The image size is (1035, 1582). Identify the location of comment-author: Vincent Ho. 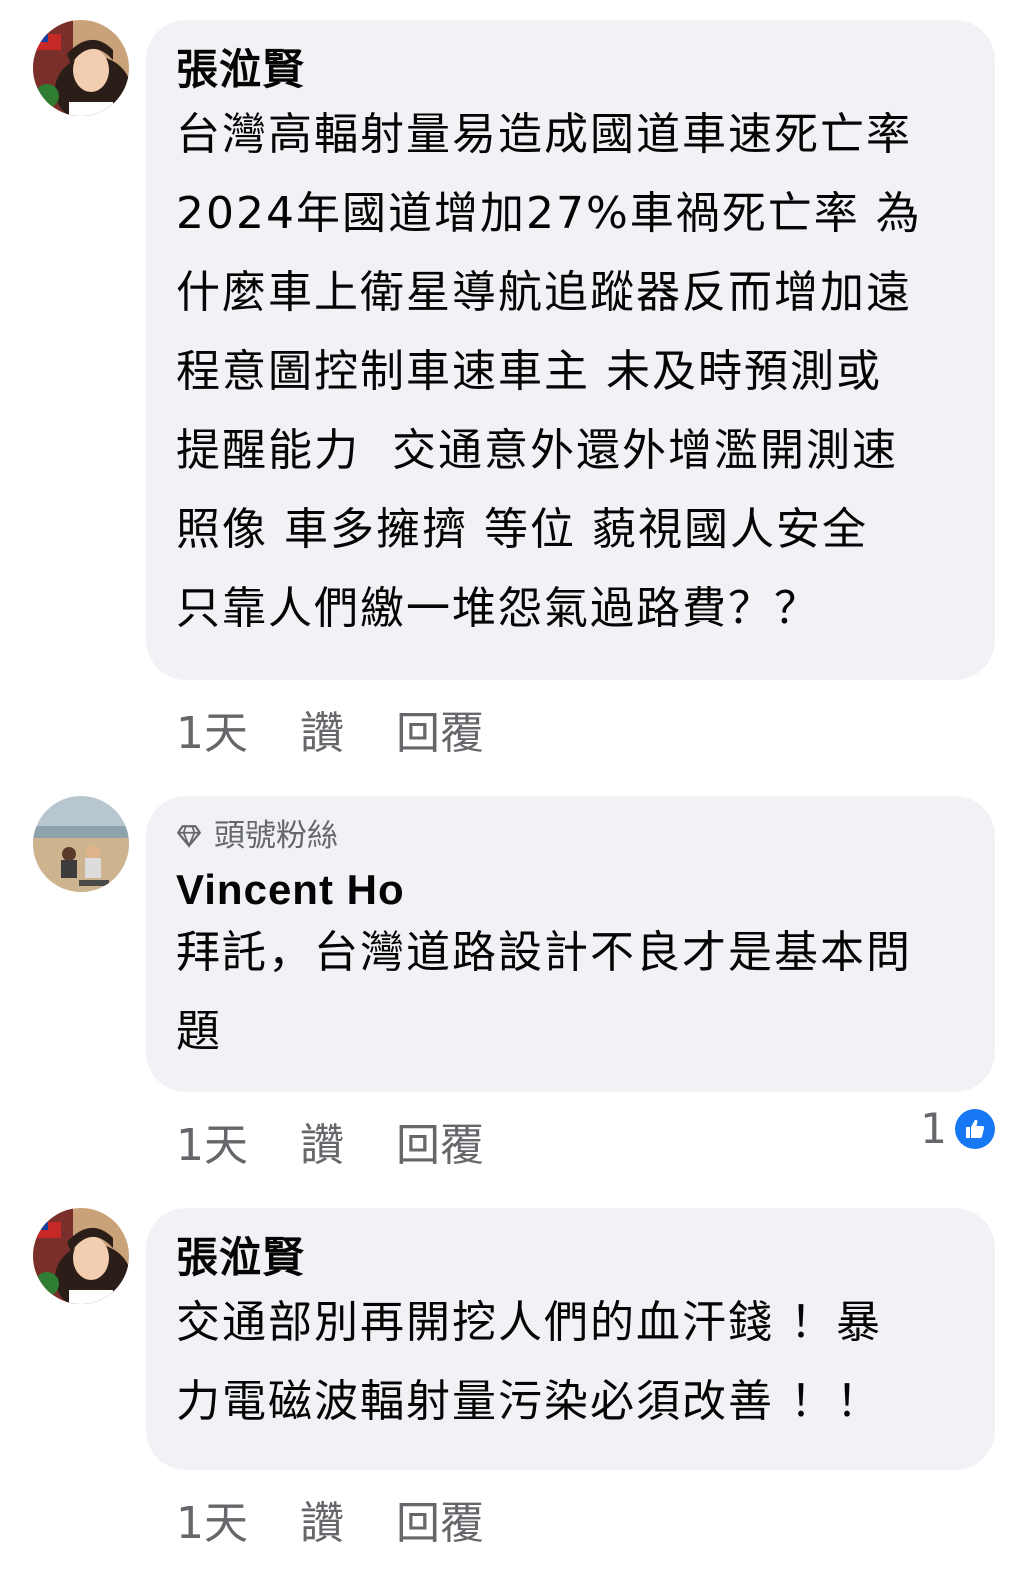
(570, 890).